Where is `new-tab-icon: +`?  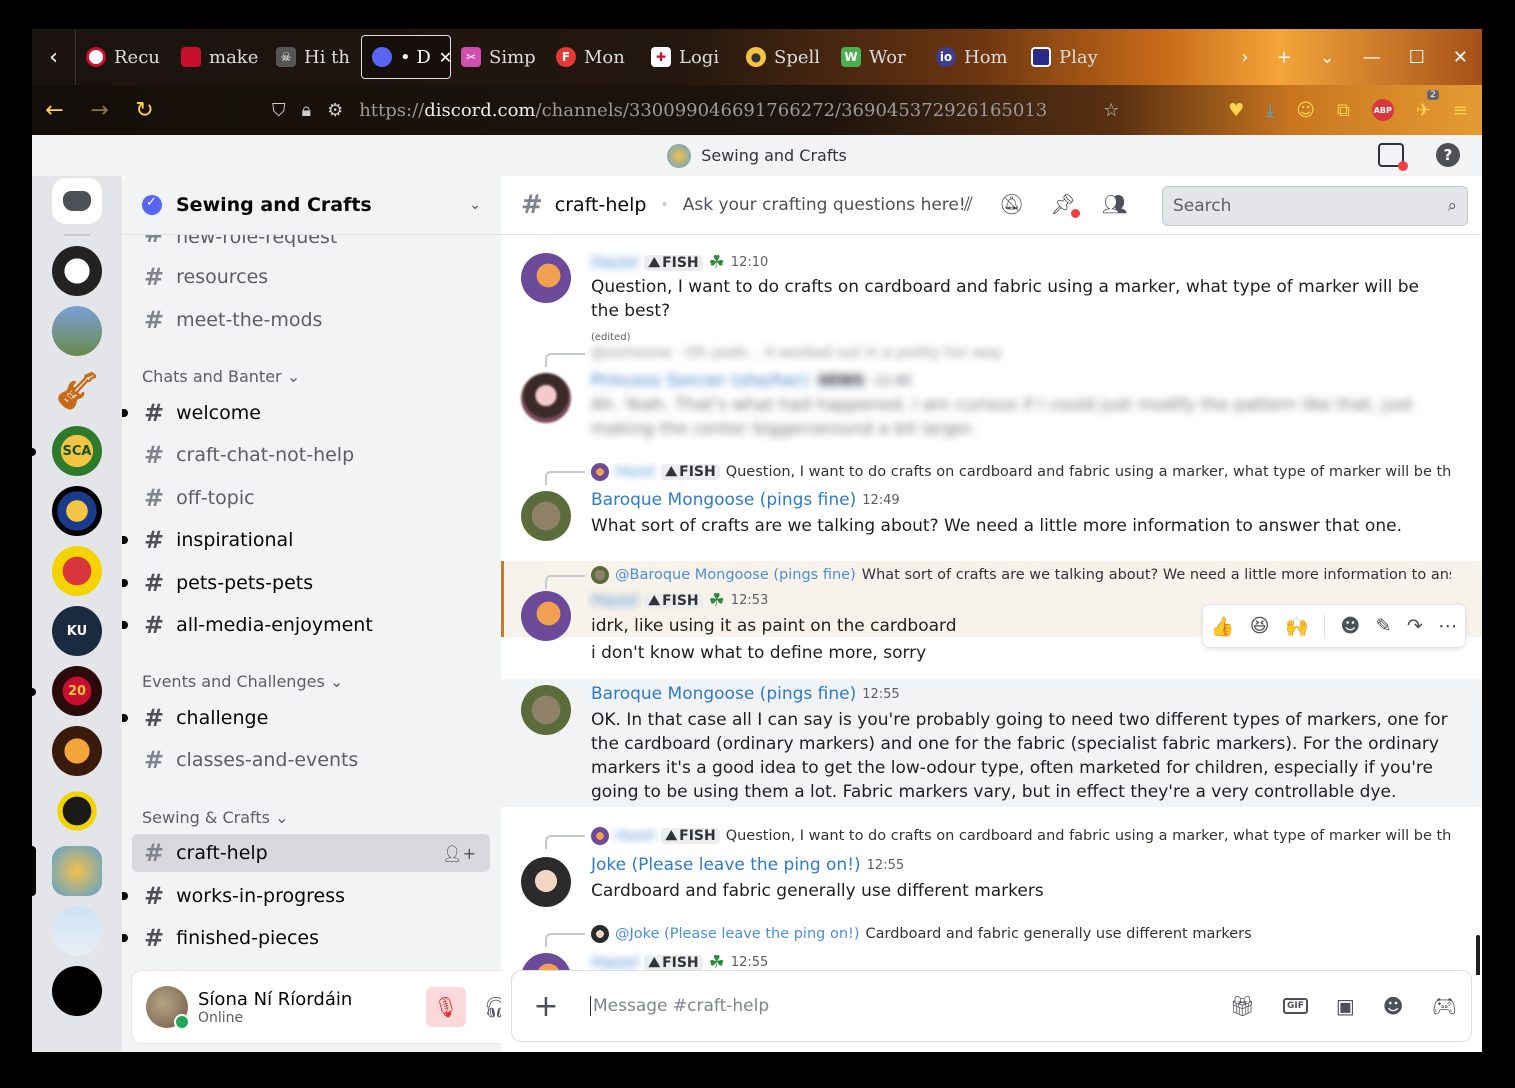 new-tab-icon: + is located at coordinates (1284, 57).